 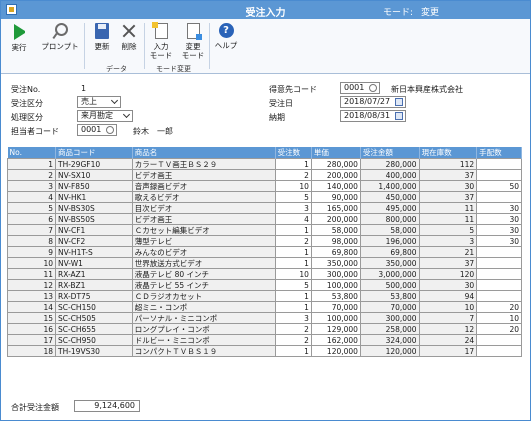 What do you see at coordinates (99, 102) in the screenshot?
I see `order-type-select: 売上` at bounding box center [99, 102].